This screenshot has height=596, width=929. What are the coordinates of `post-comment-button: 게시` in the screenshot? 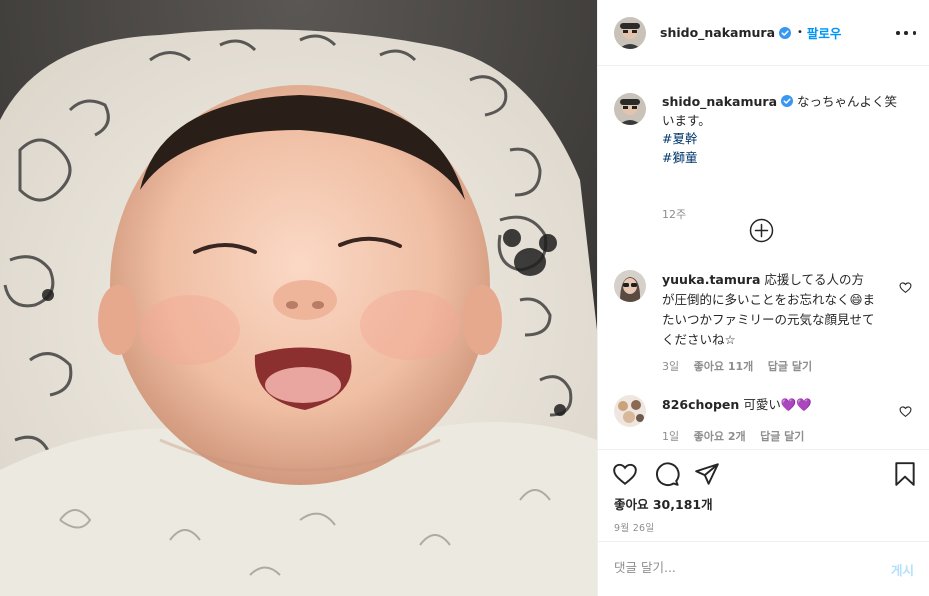 It's located at (902, 569).